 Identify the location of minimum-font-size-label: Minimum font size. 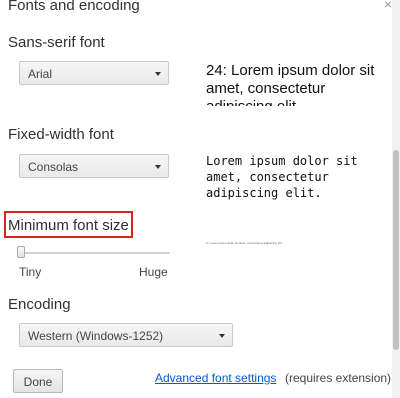
(68, 225).